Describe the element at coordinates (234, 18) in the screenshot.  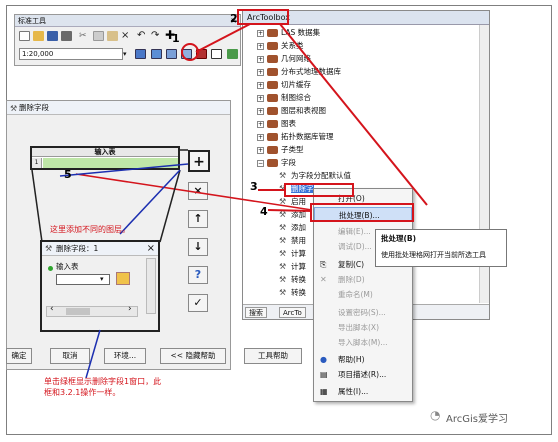
I see `step-number: 2` at that location.